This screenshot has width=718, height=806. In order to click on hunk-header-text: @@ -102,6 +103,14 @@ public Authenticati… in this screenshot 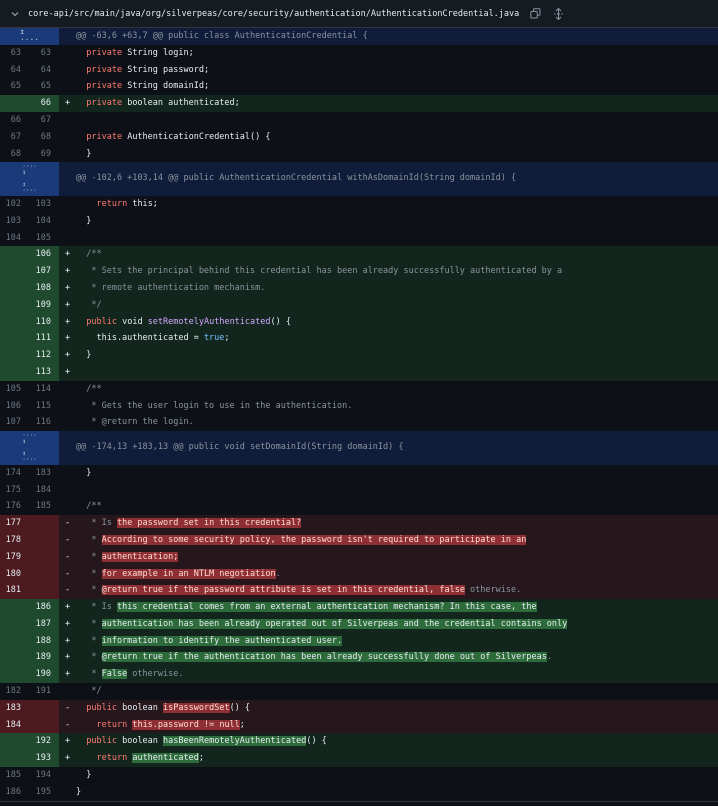, I will do `click(296, 178)`.